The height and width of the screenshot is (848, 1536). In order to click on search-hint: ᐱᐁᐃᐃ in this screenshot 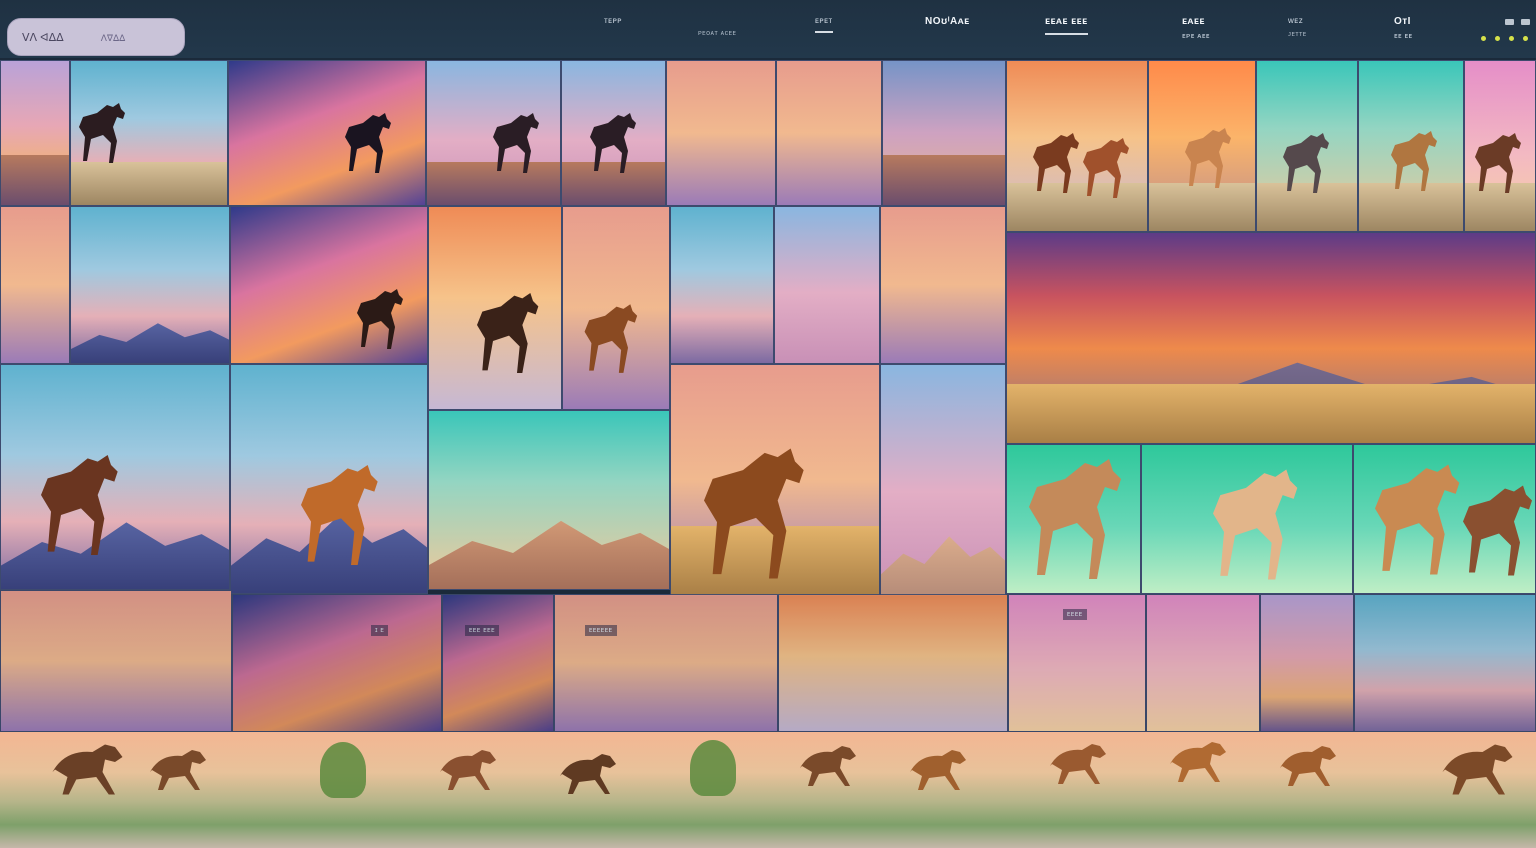, I will do `click(113, 38)`.